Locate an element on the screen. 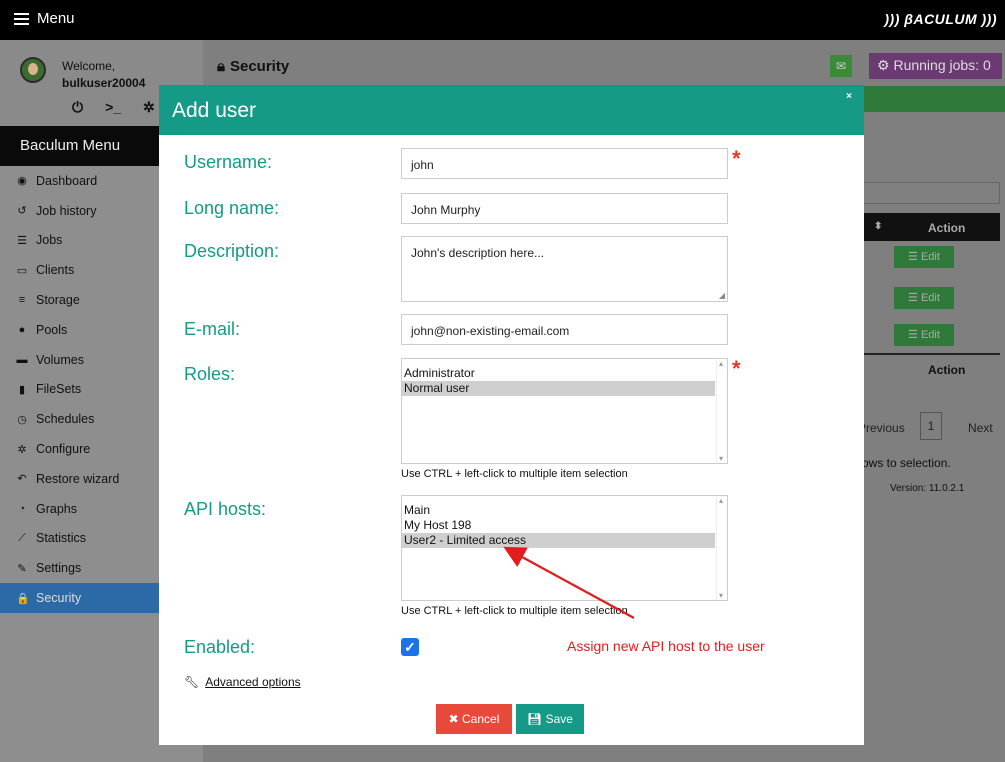  running-jobs-button: ⚙ Running jobs: 0 is located at coordinates (935, 66).